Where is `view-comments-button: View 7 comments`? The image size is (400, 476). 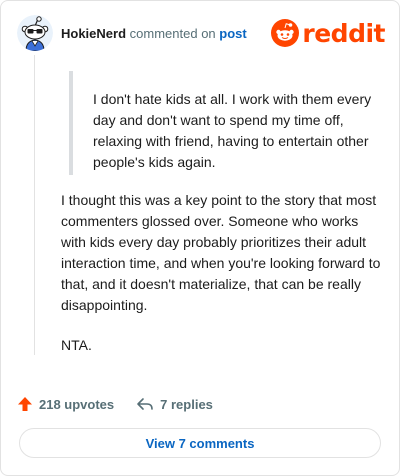
view-comments-button: View 7 comments is located at coordinates (200, 443).